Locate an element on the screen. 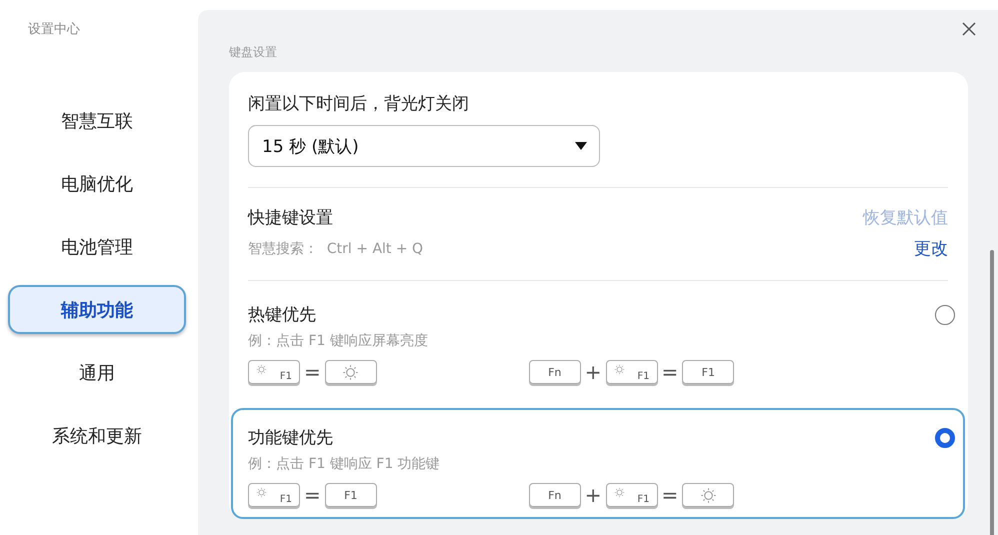  option-title: 功能键优先 is located at coordinates (290, 438).